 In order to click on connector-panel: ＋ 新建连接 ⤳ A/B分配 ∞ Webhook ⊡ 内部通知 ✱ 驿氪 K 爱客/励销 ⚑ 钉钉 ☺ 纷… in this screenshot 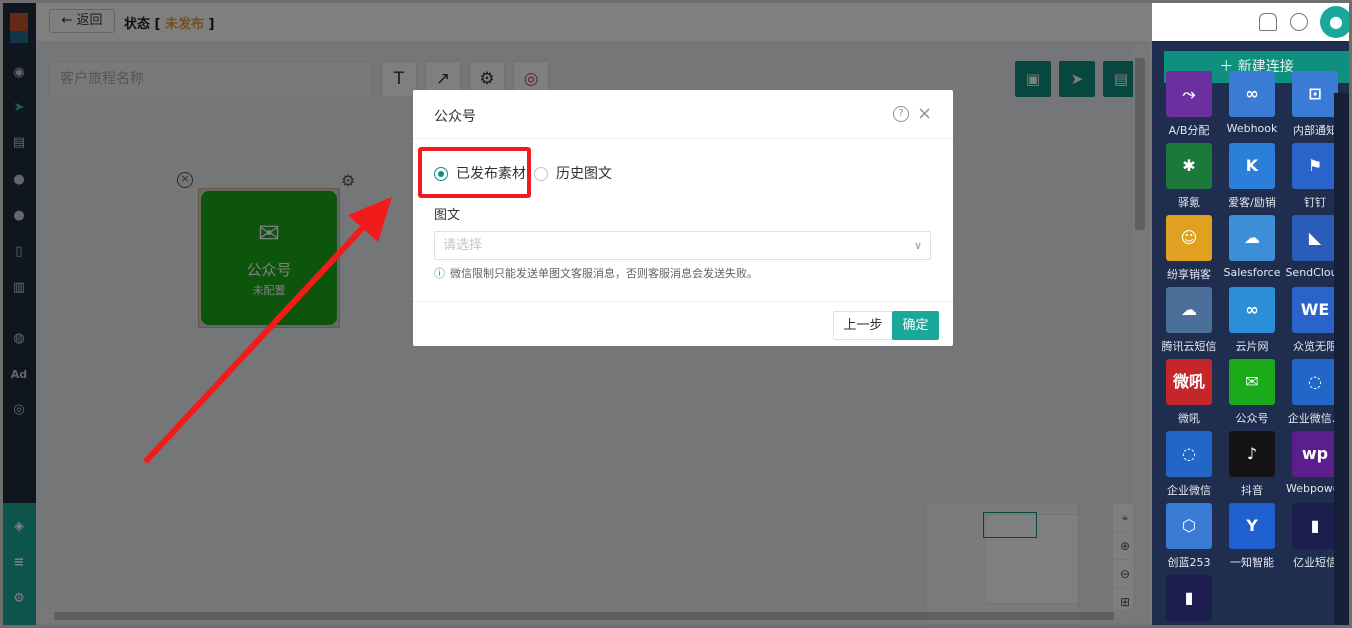, I will do `click(1250, 333)`.